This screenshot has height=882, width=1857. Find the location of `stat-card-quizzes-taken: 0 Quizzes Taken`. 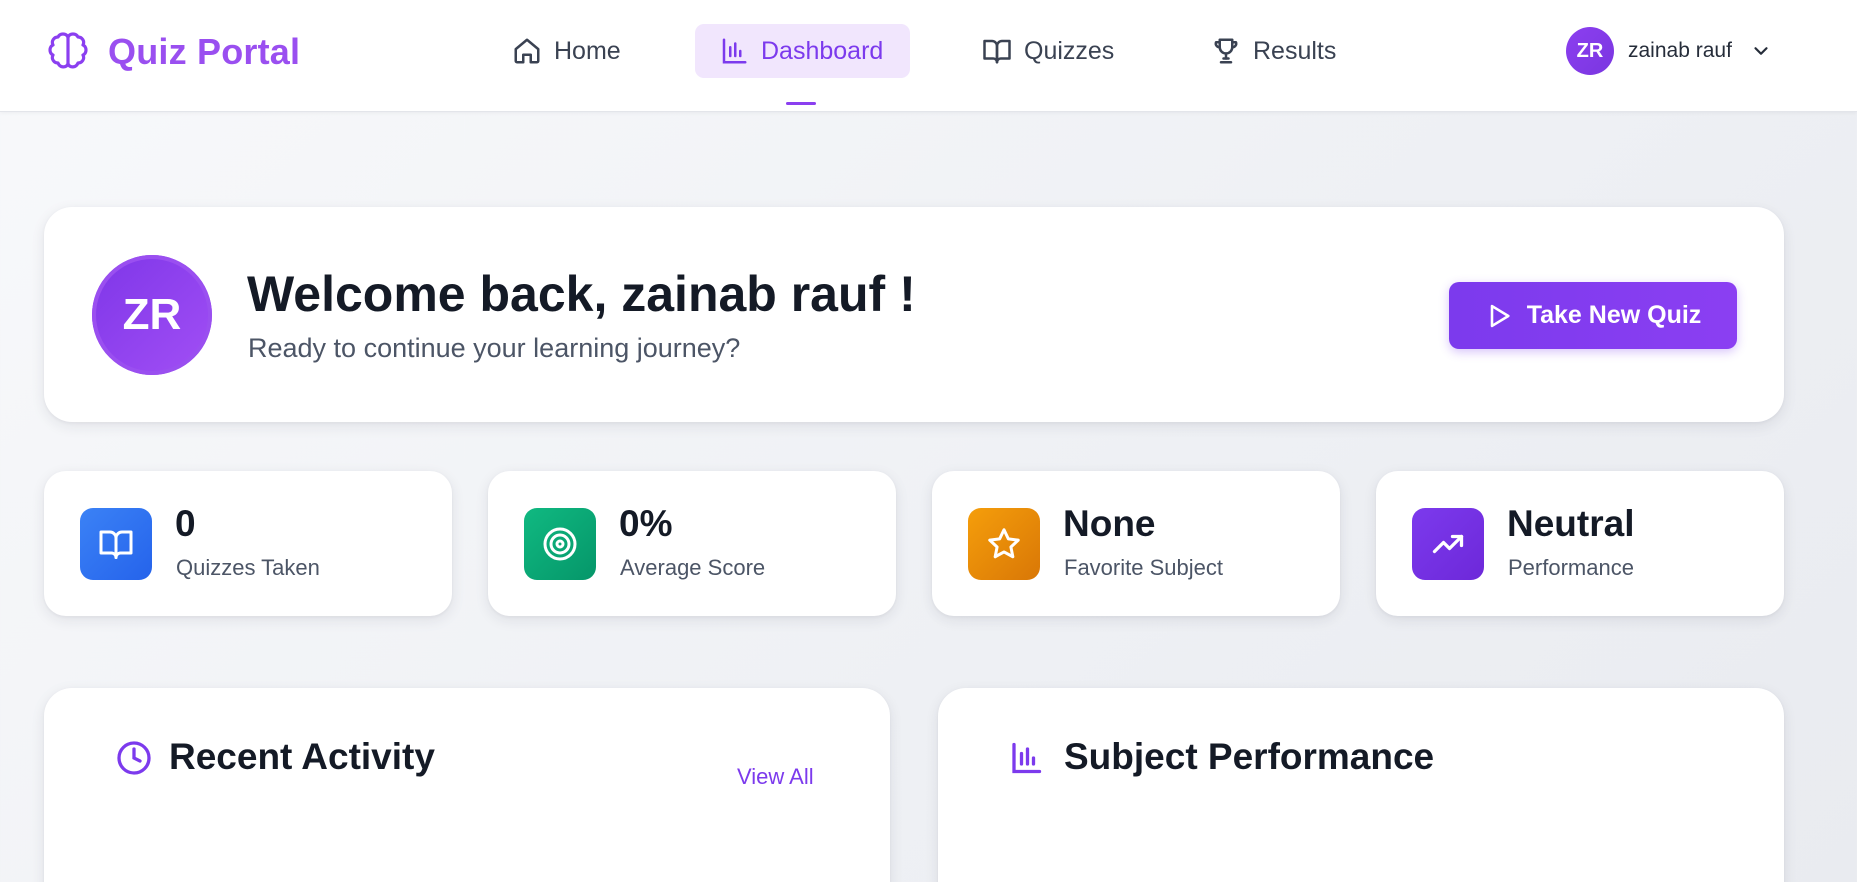

stat-card-quizzes-taken: 0 Quizzes Taken is located at coordinates (248, 543).